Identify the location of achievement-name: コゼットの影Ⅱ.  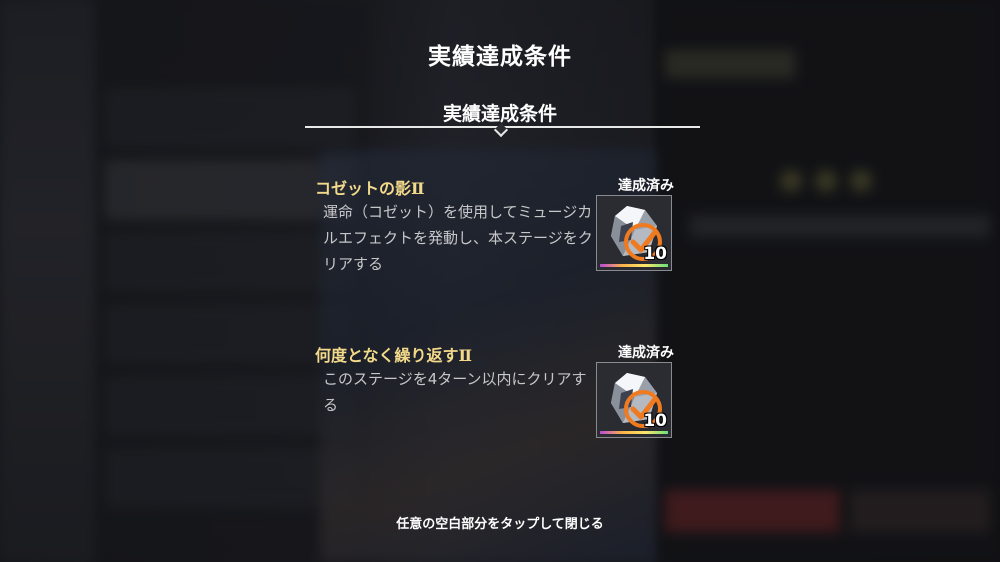
(370, 188).